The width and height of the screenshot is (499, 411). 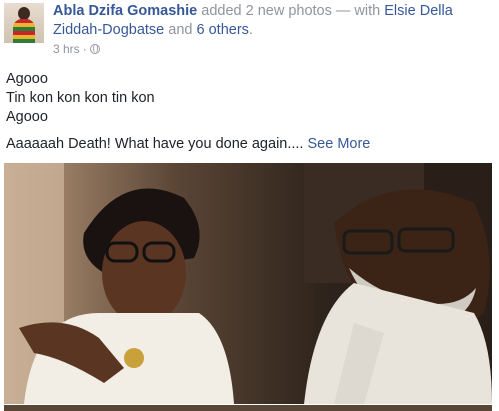 What do you see at coordinates (80, 98) in the screenshot?
I see `post-line-2: Tin kon kon kon tin kon` at bounding box center [80, 98].